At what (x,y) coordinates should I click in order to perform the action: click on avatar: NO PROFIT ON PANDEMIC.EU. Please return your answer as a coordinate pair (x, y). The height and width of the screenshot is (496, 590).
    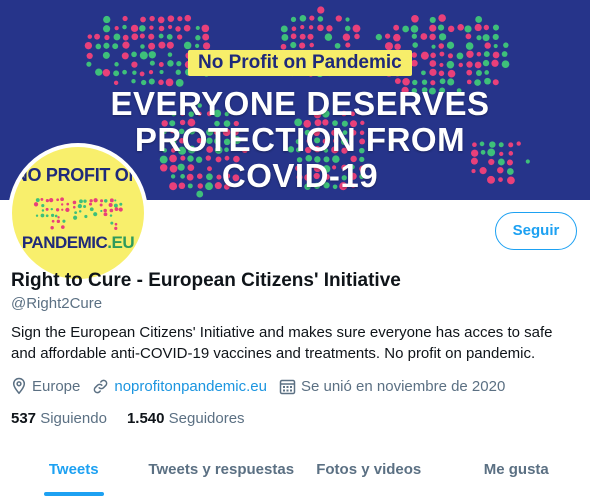
    Looking at the image, I should click on (78, 213).